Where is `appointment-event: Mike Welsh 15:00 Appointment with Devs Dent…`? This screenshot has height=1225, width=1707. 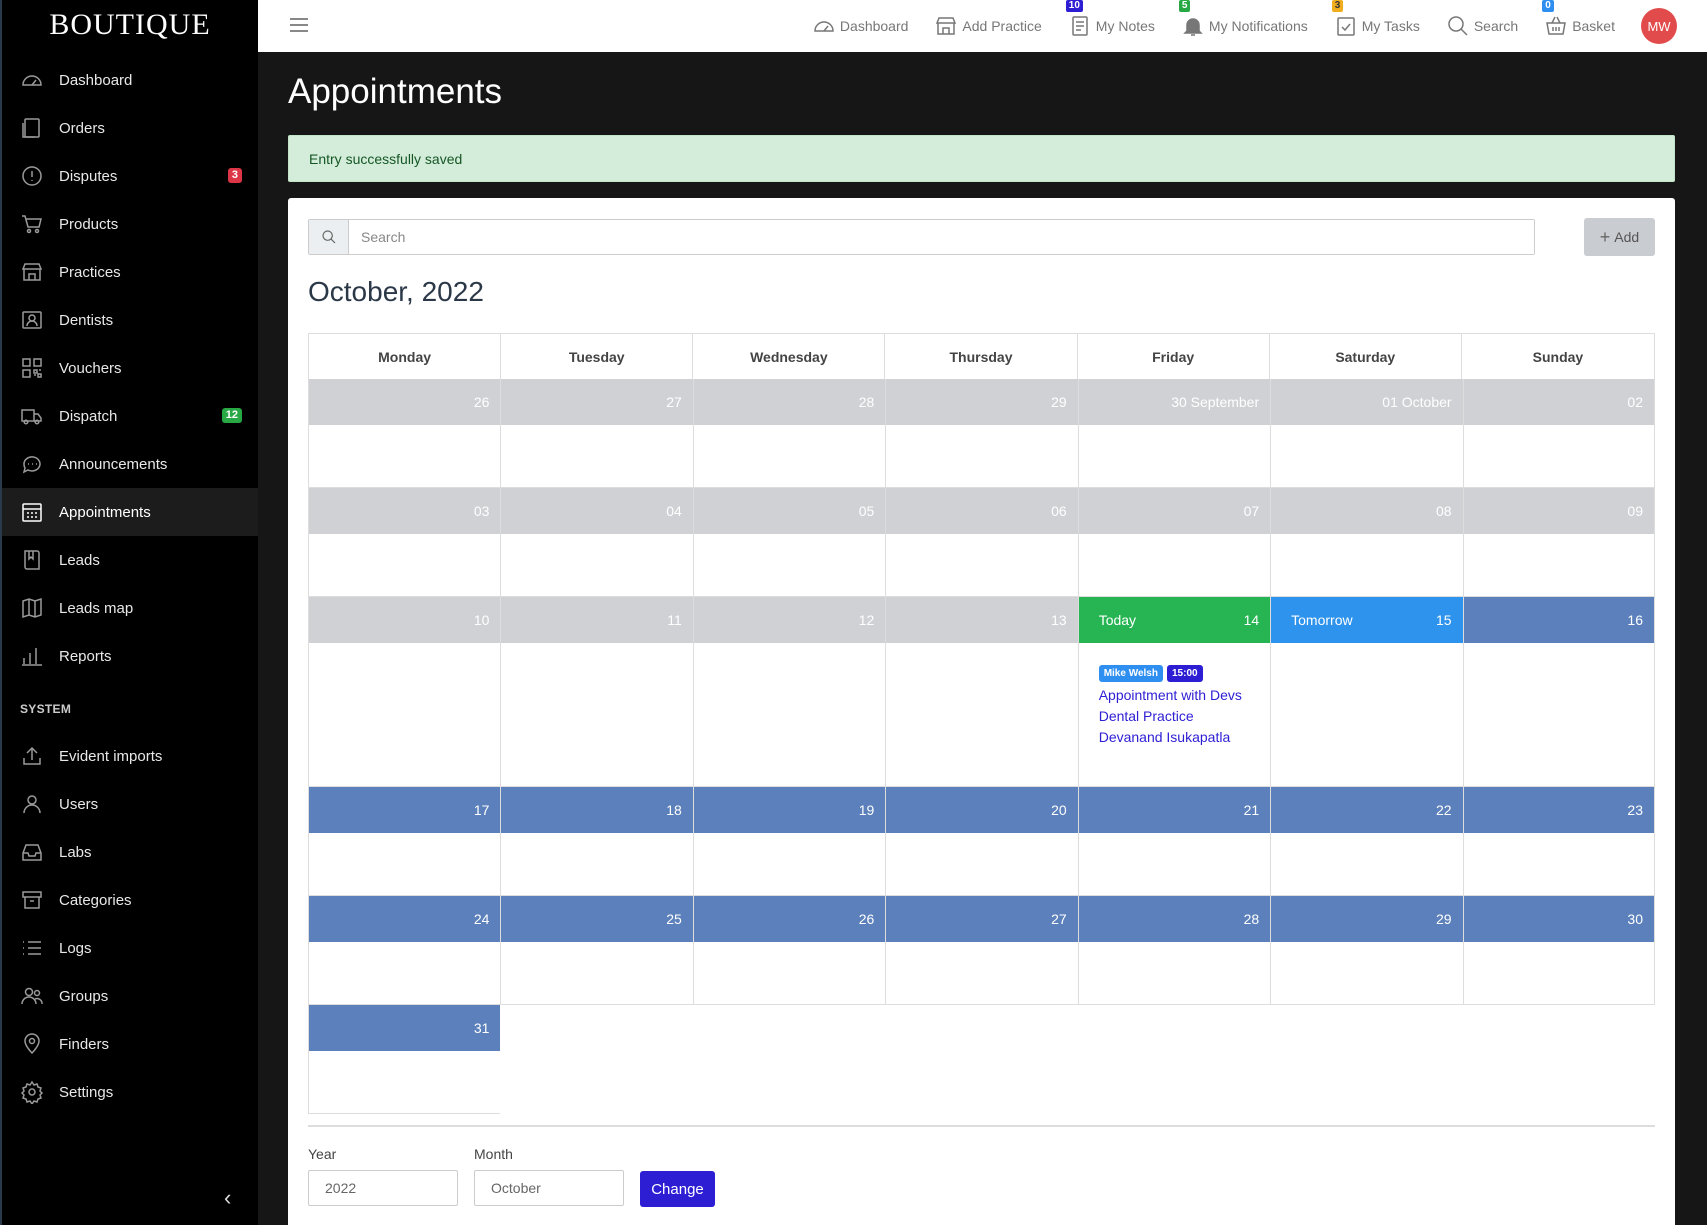
appointment-event: Mike Welsh 15:00 Appointment with Devs Dent… is located at coordinates (1174, 695).